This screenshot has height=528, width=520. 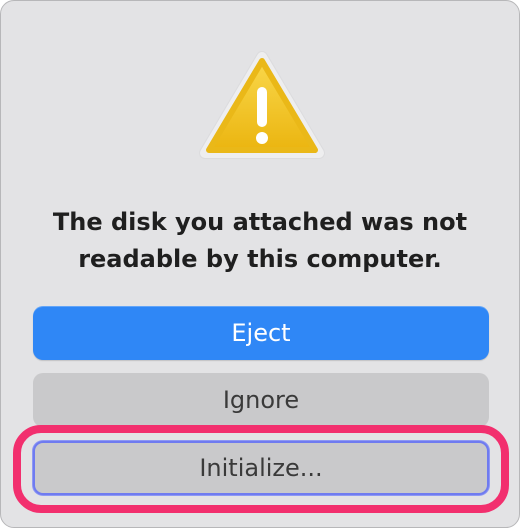 What do you see at coordinates (262, 106) in the screenshot?
I see `warning-triangle-icon` at bounding box center [262, 106].